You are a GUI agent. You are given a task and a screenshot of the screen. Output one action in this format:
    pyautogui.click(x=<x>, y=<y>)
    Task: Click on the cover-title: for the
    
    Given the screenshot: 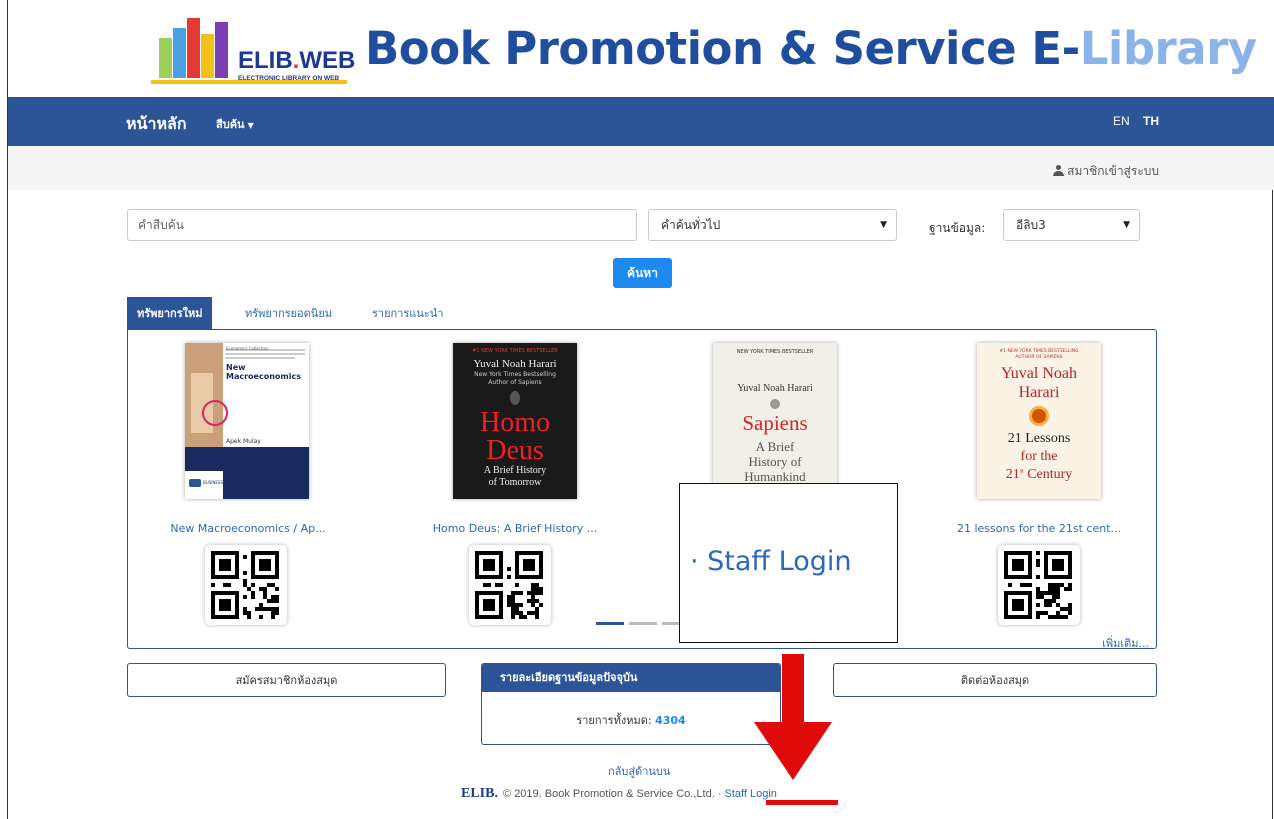 What is the action you would take?
    pyautogui.click(x=1039, y=456)
    